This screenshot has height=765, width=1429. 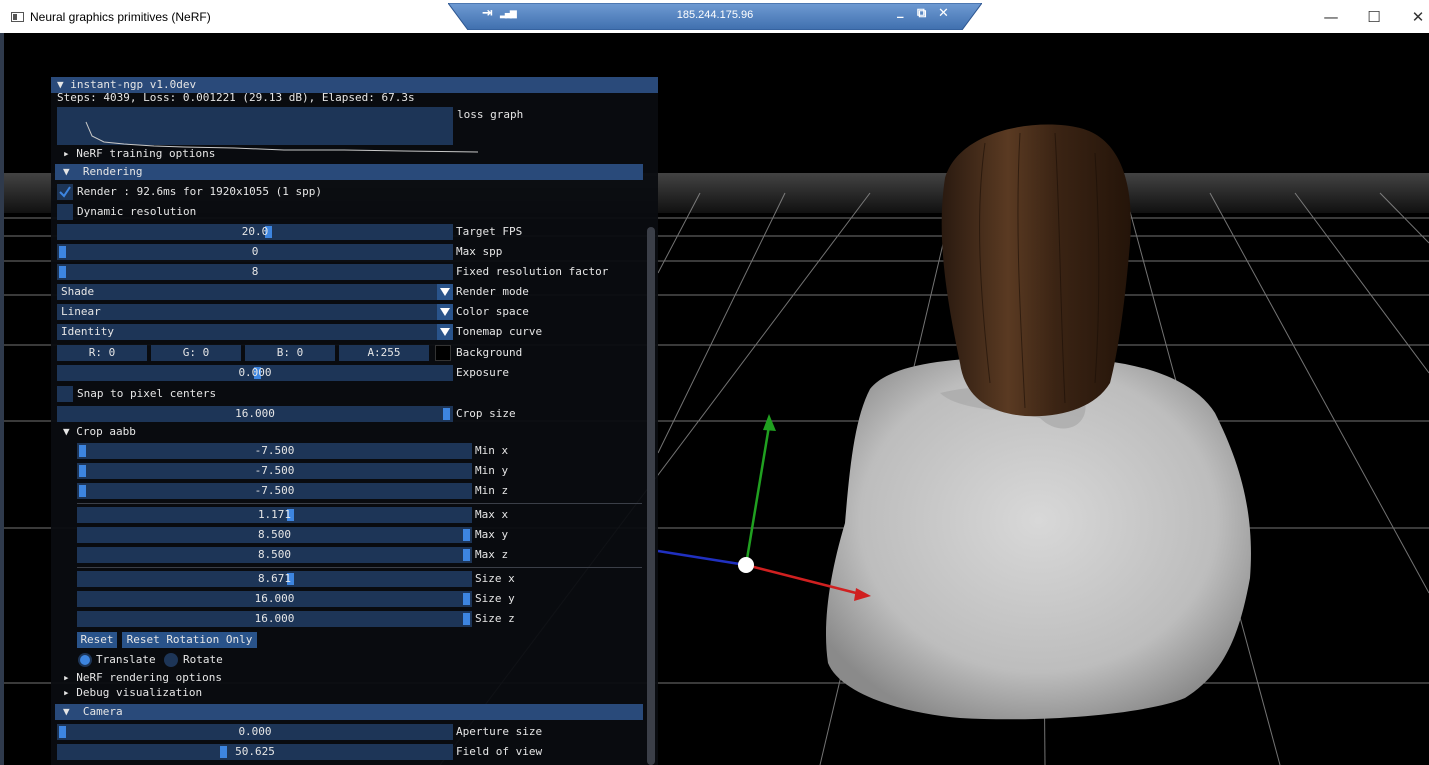 What do you see at coordinates (203, 659) in the screenshot?
I see `rotate-label: Rotate` at bounding box center [203, 659].